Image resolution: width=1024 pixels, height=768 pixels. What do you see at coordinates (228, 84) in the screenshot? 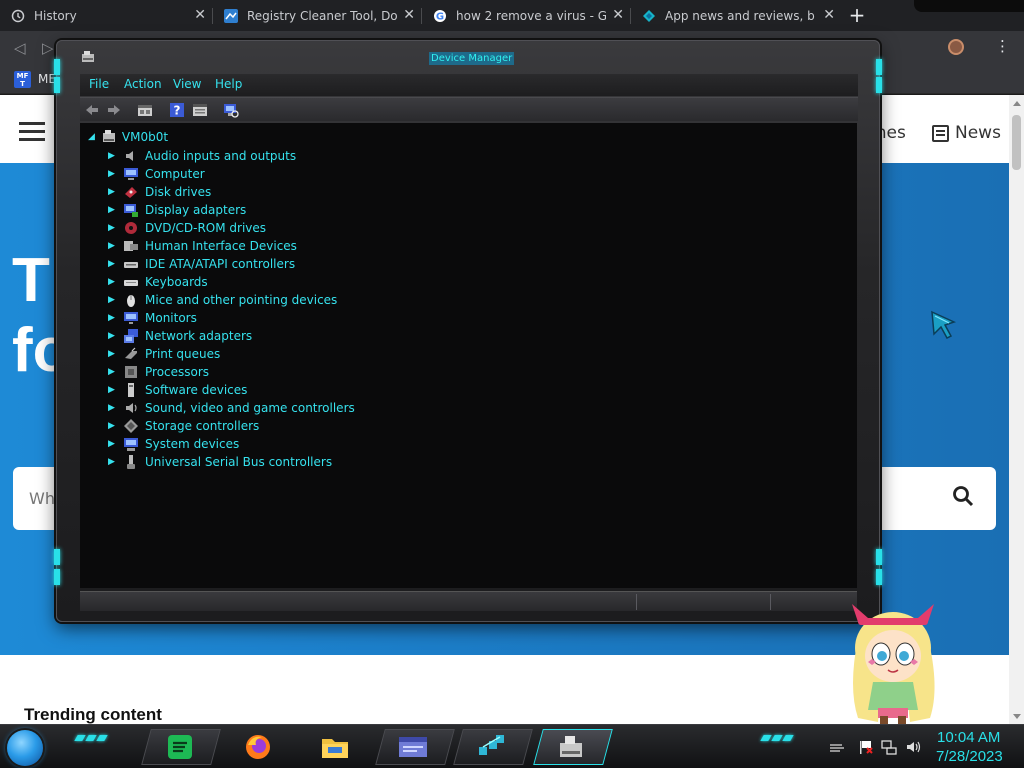
I see `menu-help: Help` at bounding box center [228, 84].